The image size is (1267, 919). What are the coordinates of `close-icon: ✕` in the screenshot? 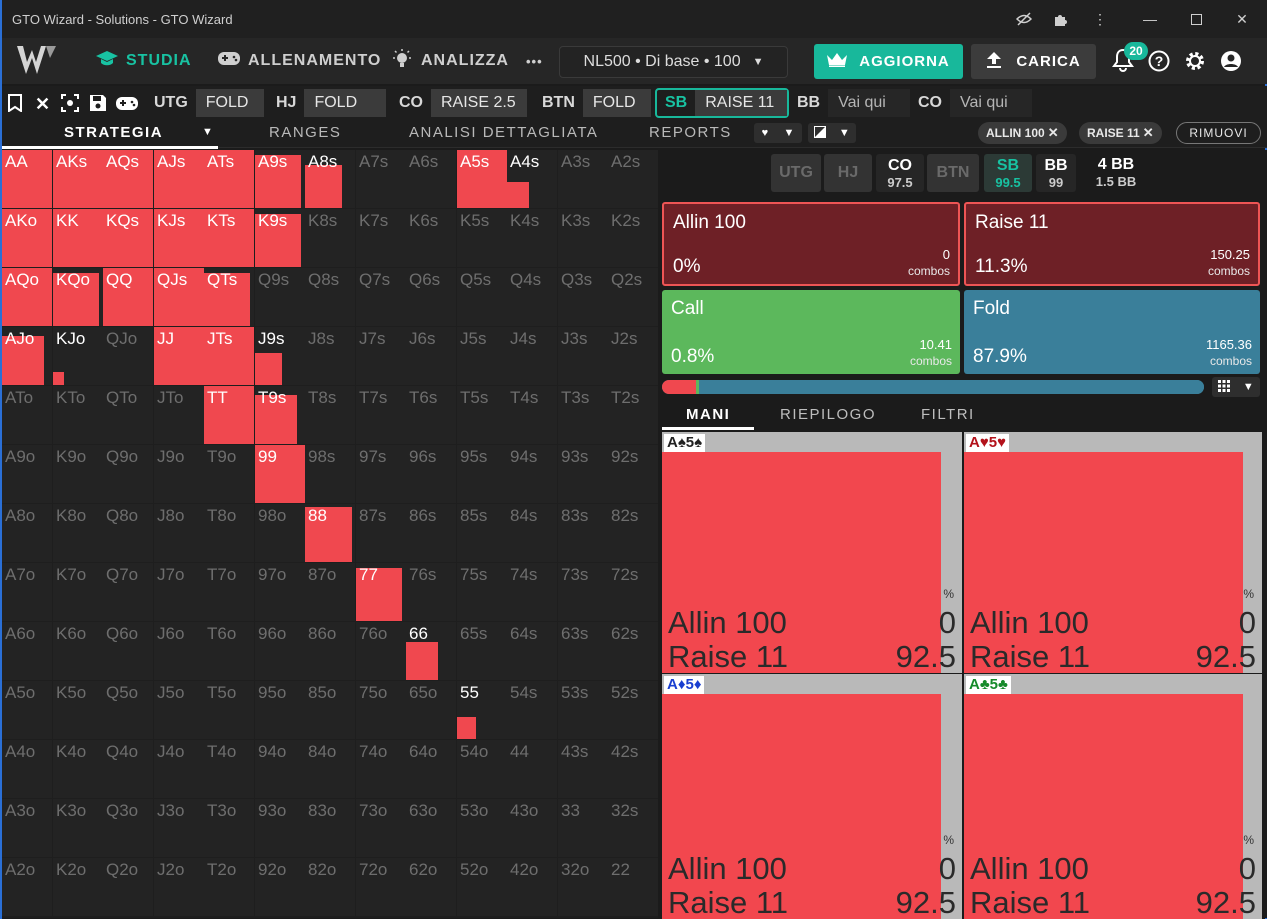 It's located at (1053, 133).